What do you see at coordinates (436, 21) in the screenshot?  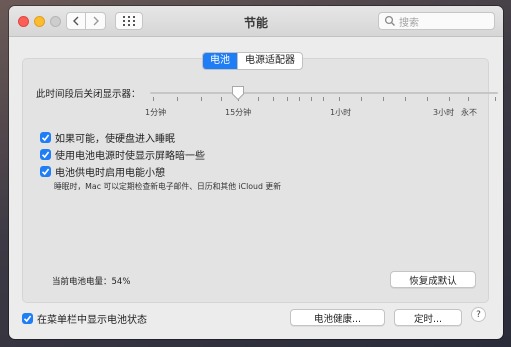 I see `search-field: 搜索` at bounding box center [436, 21].